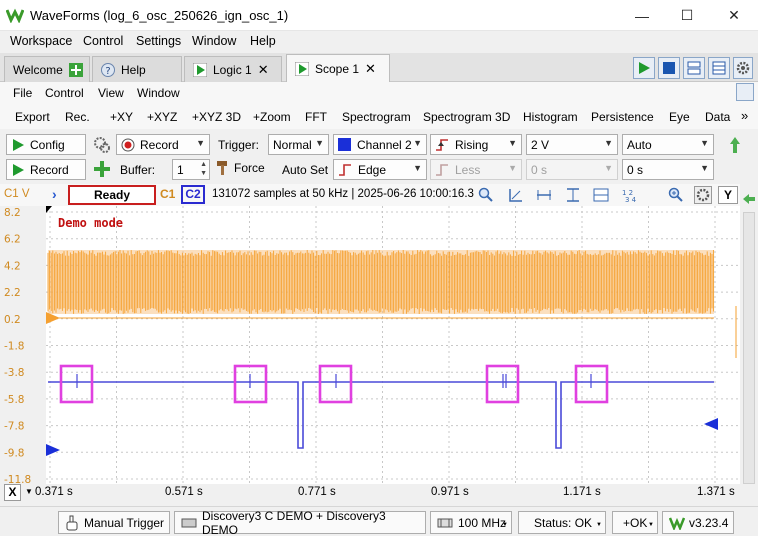 This screenshot has width=758, height=536. Describe the element at coordinates (158, 93) in the screenshot. I see `scope-menu-window: Window` at that location.